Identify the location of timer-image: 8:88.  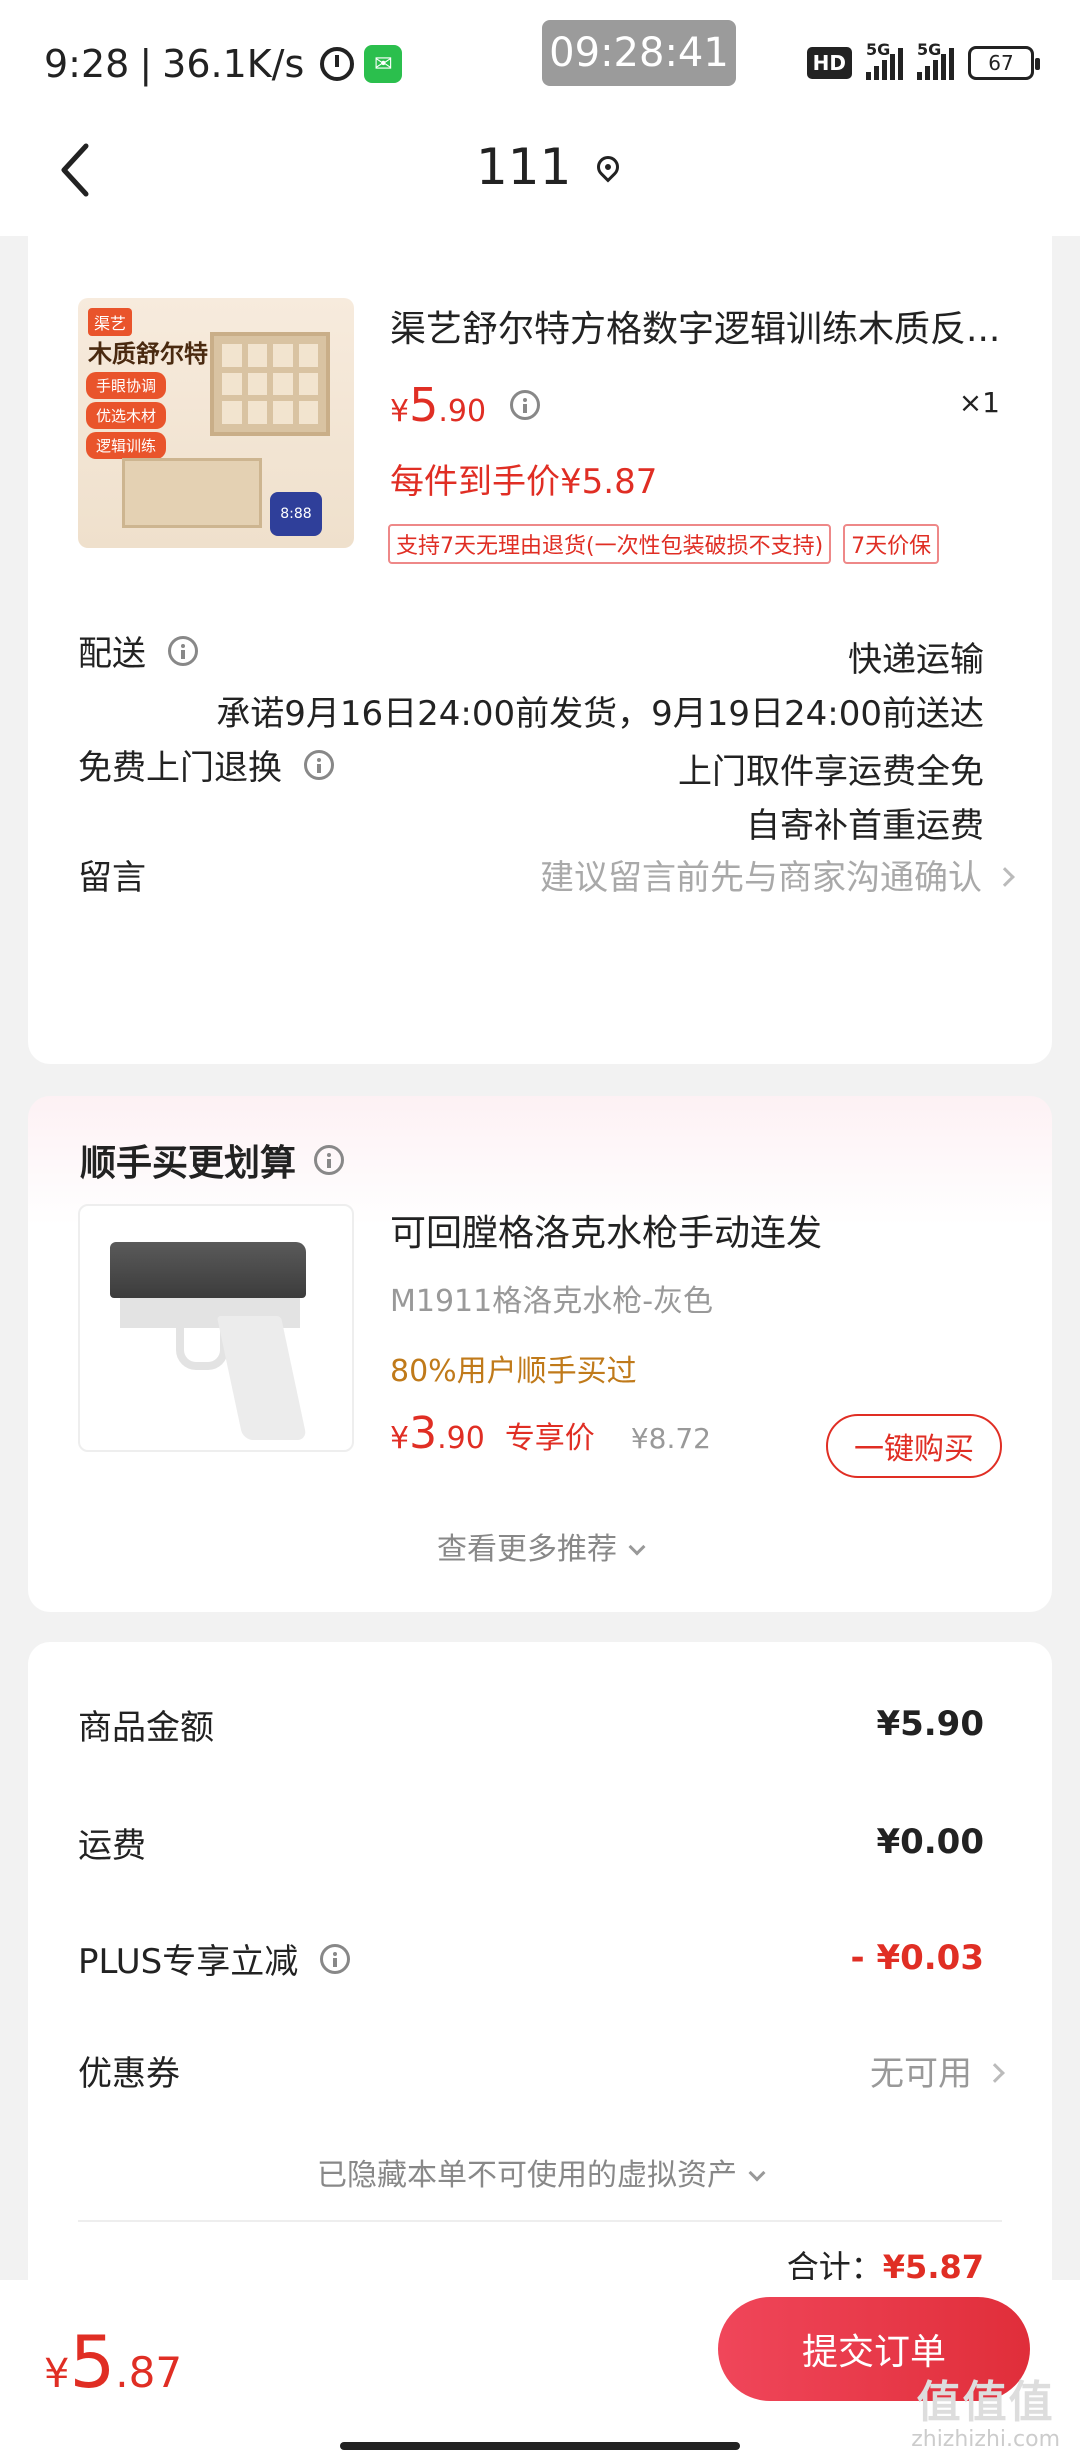
(296, 514).